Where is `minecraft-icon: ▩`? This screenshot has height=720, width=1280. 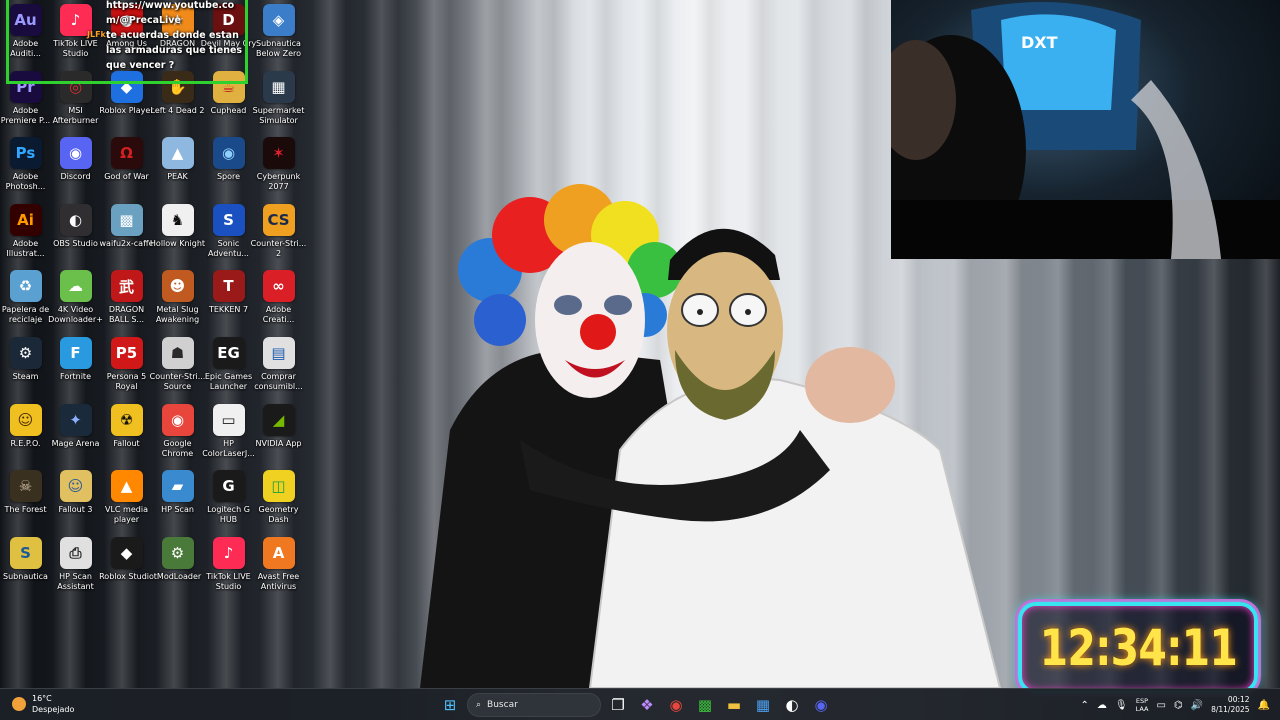
minecraft-icon: ▩ is located at coordinates (705, 705).